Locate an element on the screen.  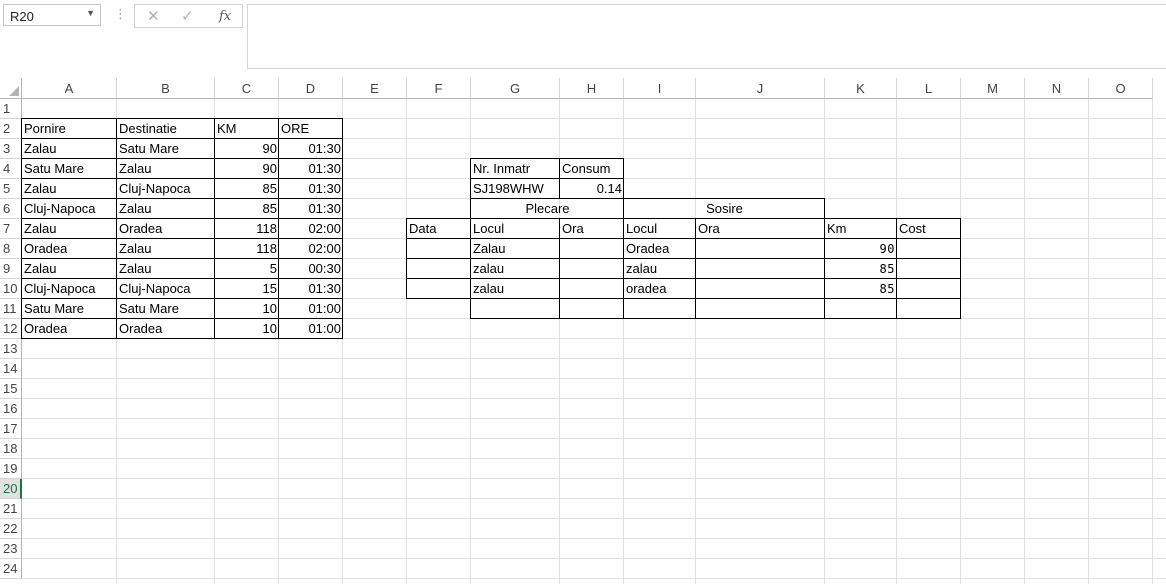
column-header-j: J is located at coordinates (760, 88).